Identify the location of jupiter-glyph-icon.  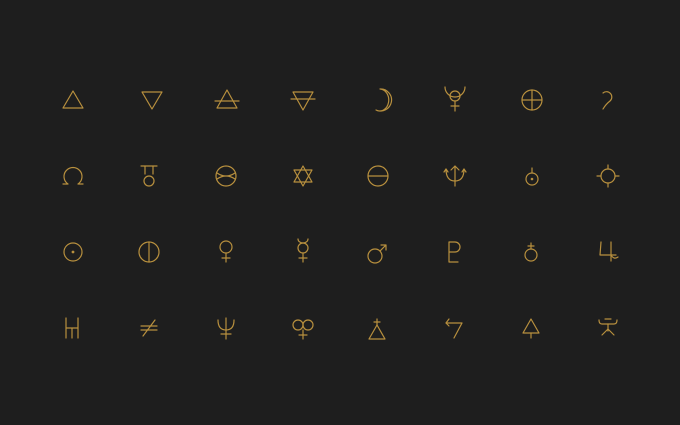
(609, 251).